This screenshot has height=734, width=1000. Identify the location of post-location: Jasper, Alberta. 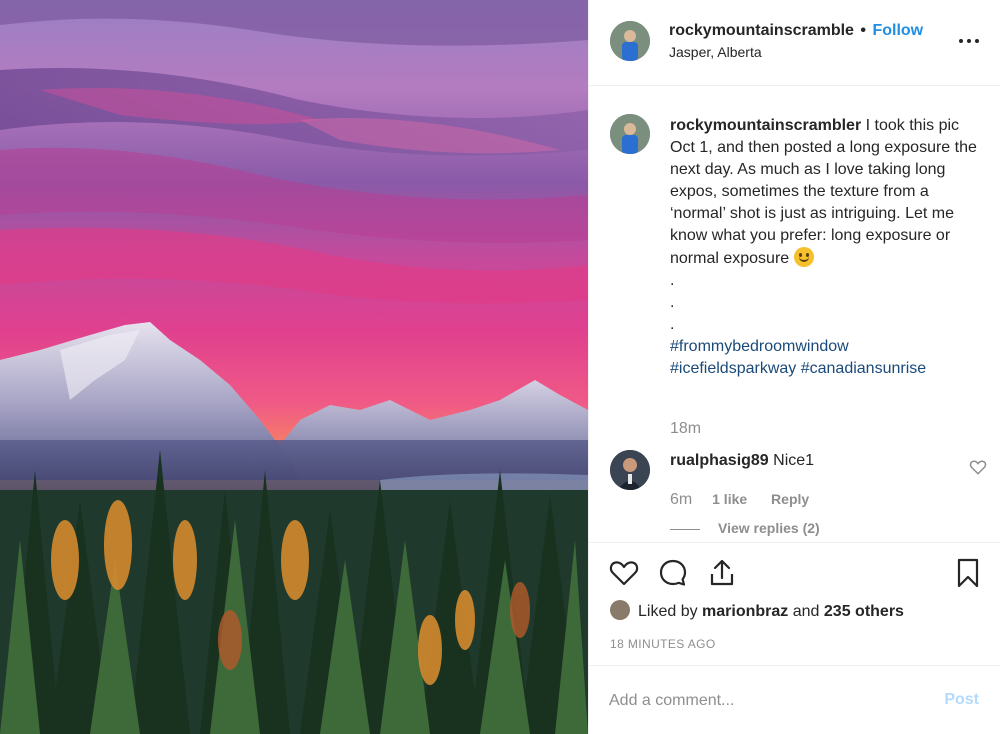
(715, 52).